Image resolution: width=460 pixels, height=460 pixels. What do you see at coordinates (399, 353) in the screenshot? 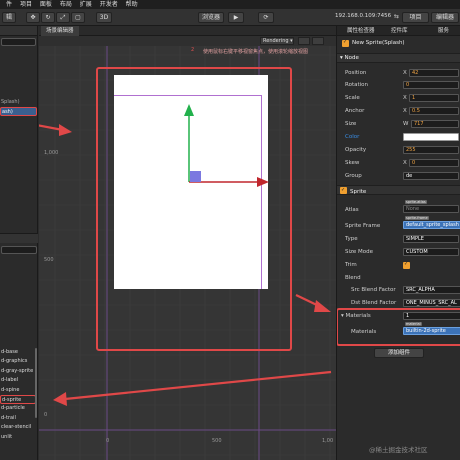
I see `add-component-button: 添加组件` at bounding box center [399, 353].